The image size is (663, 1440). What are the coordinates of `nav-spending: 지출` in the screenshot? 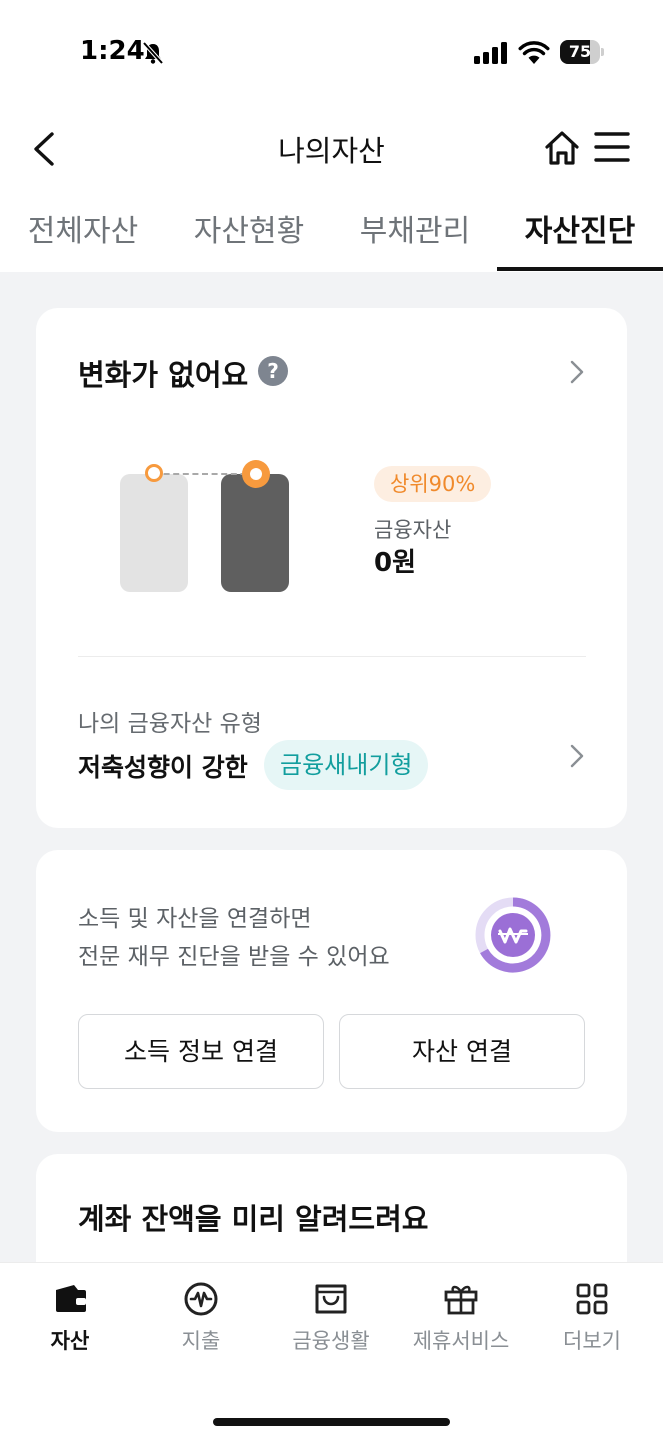 It's located at (201, 1318).